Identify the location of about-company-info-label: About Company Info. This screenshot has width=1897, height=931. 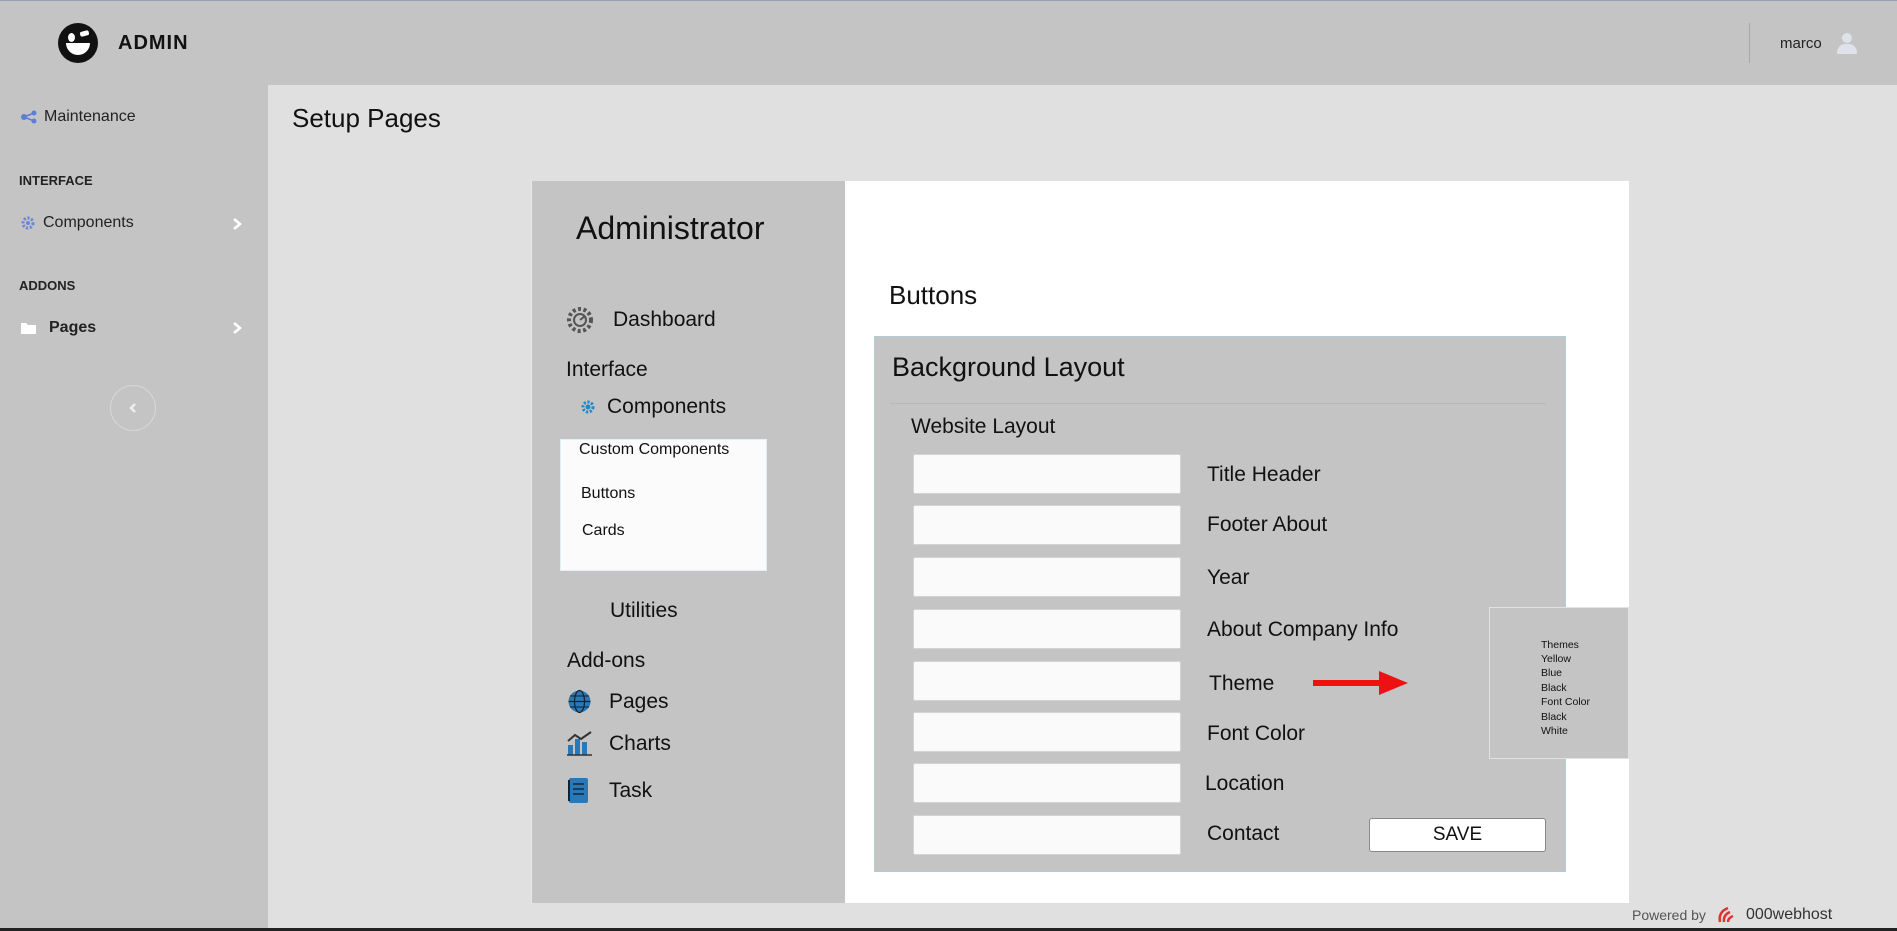
(1303, 629).